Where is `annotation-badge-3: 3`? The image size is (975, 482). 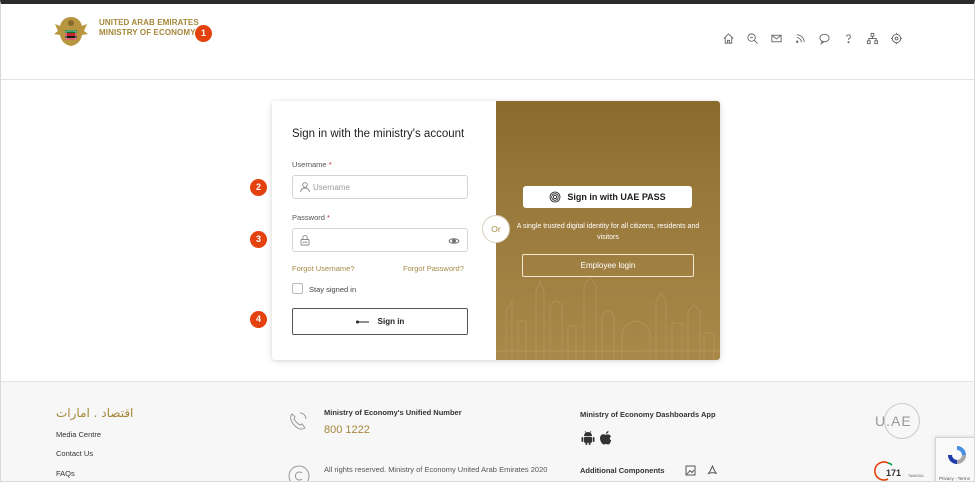
annotation-badge-3: 3 is located at coordinates (258, 239).